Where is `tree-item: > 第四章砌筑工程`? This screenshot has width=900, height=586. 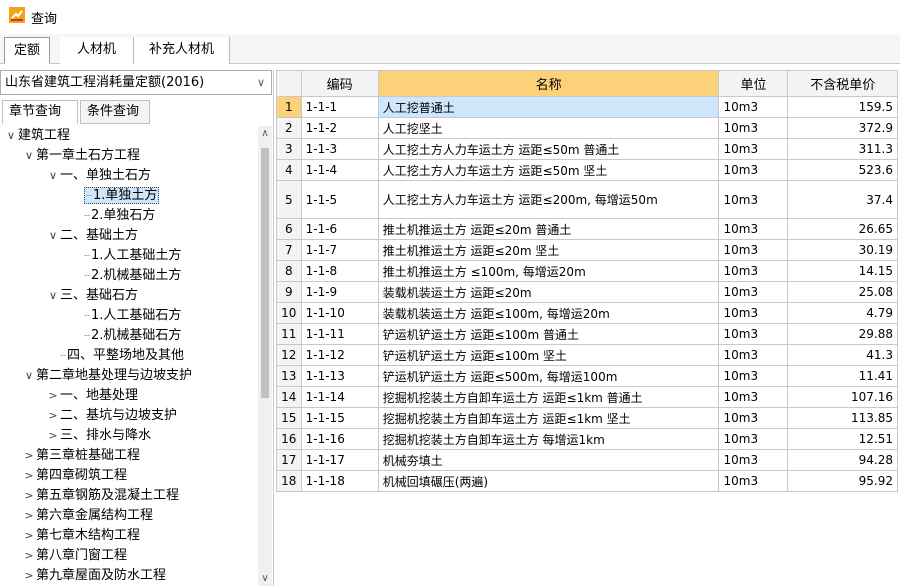 tree-item: > 第四章砌筑工程 is located at coordinates (74, 476).